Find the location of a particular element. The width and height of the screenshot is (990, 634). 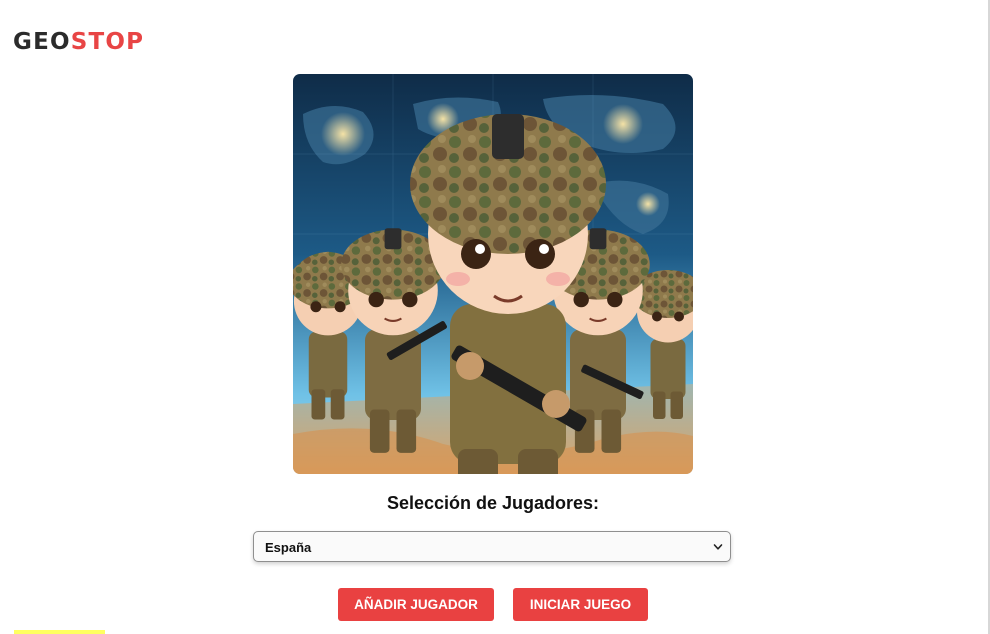

start-game-button: INICIAR JUEGO is located at coordinates (580, 604).